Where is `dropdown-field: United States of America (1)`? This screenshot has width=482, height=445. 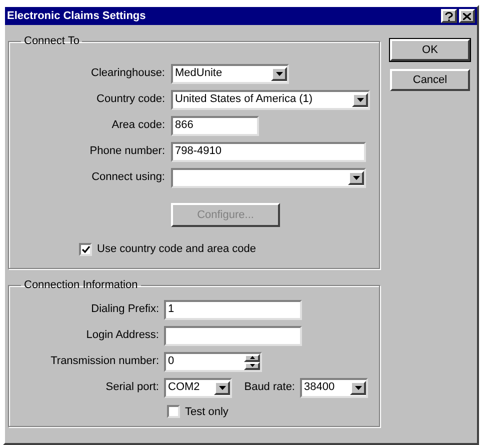
dropdown-field: United States of America (1) is located at coordinates (270, 100).